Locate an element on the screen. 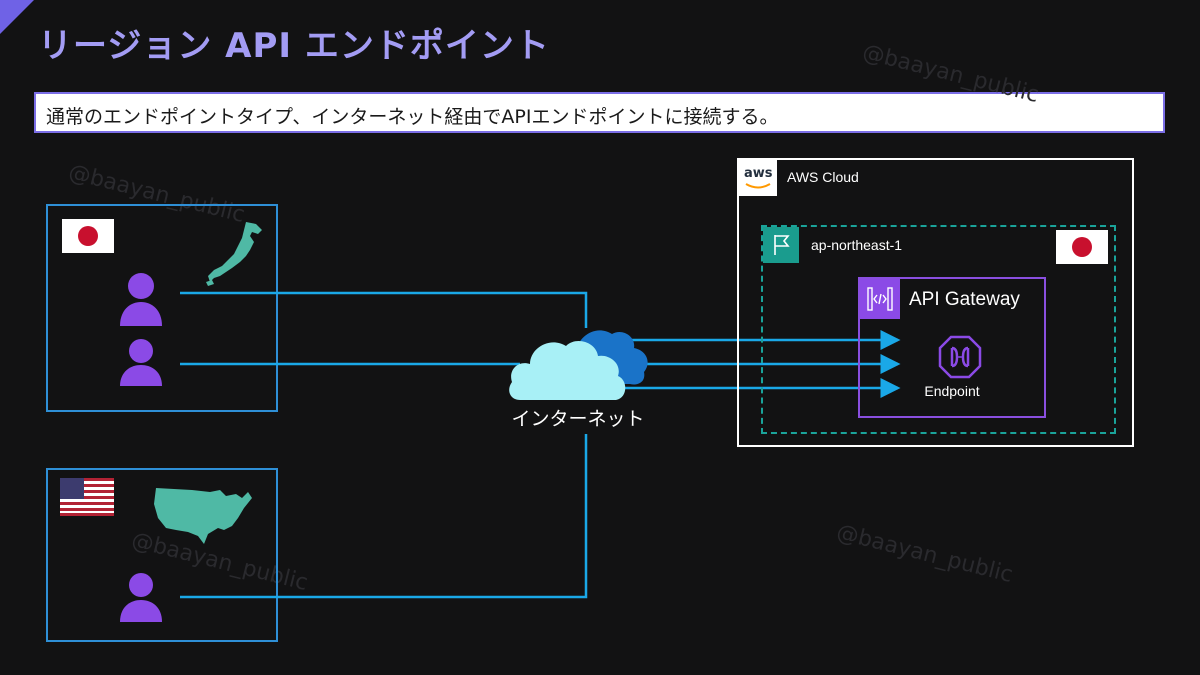  region-label: ap-northeast-1 is located at coordinates (857, 245).